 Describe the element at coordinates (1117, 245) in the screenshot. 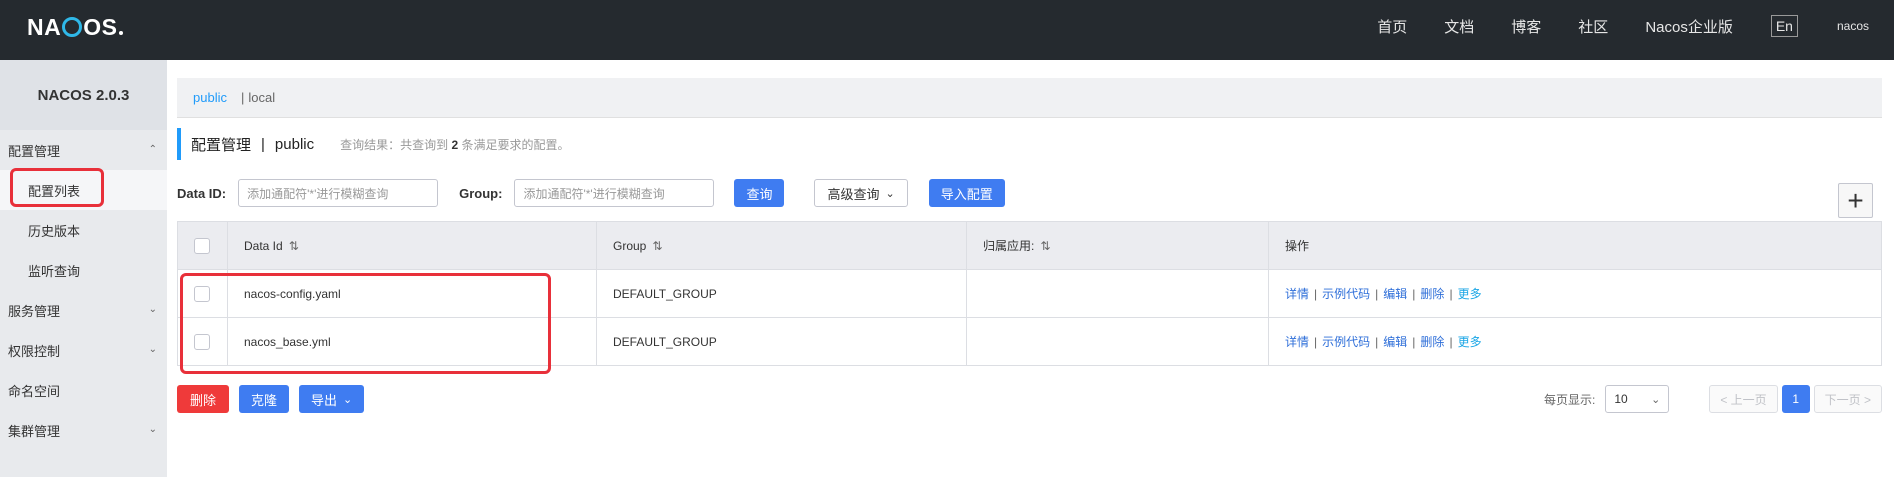

I see `column-header-app: 归属应用: ⇅` at that location.